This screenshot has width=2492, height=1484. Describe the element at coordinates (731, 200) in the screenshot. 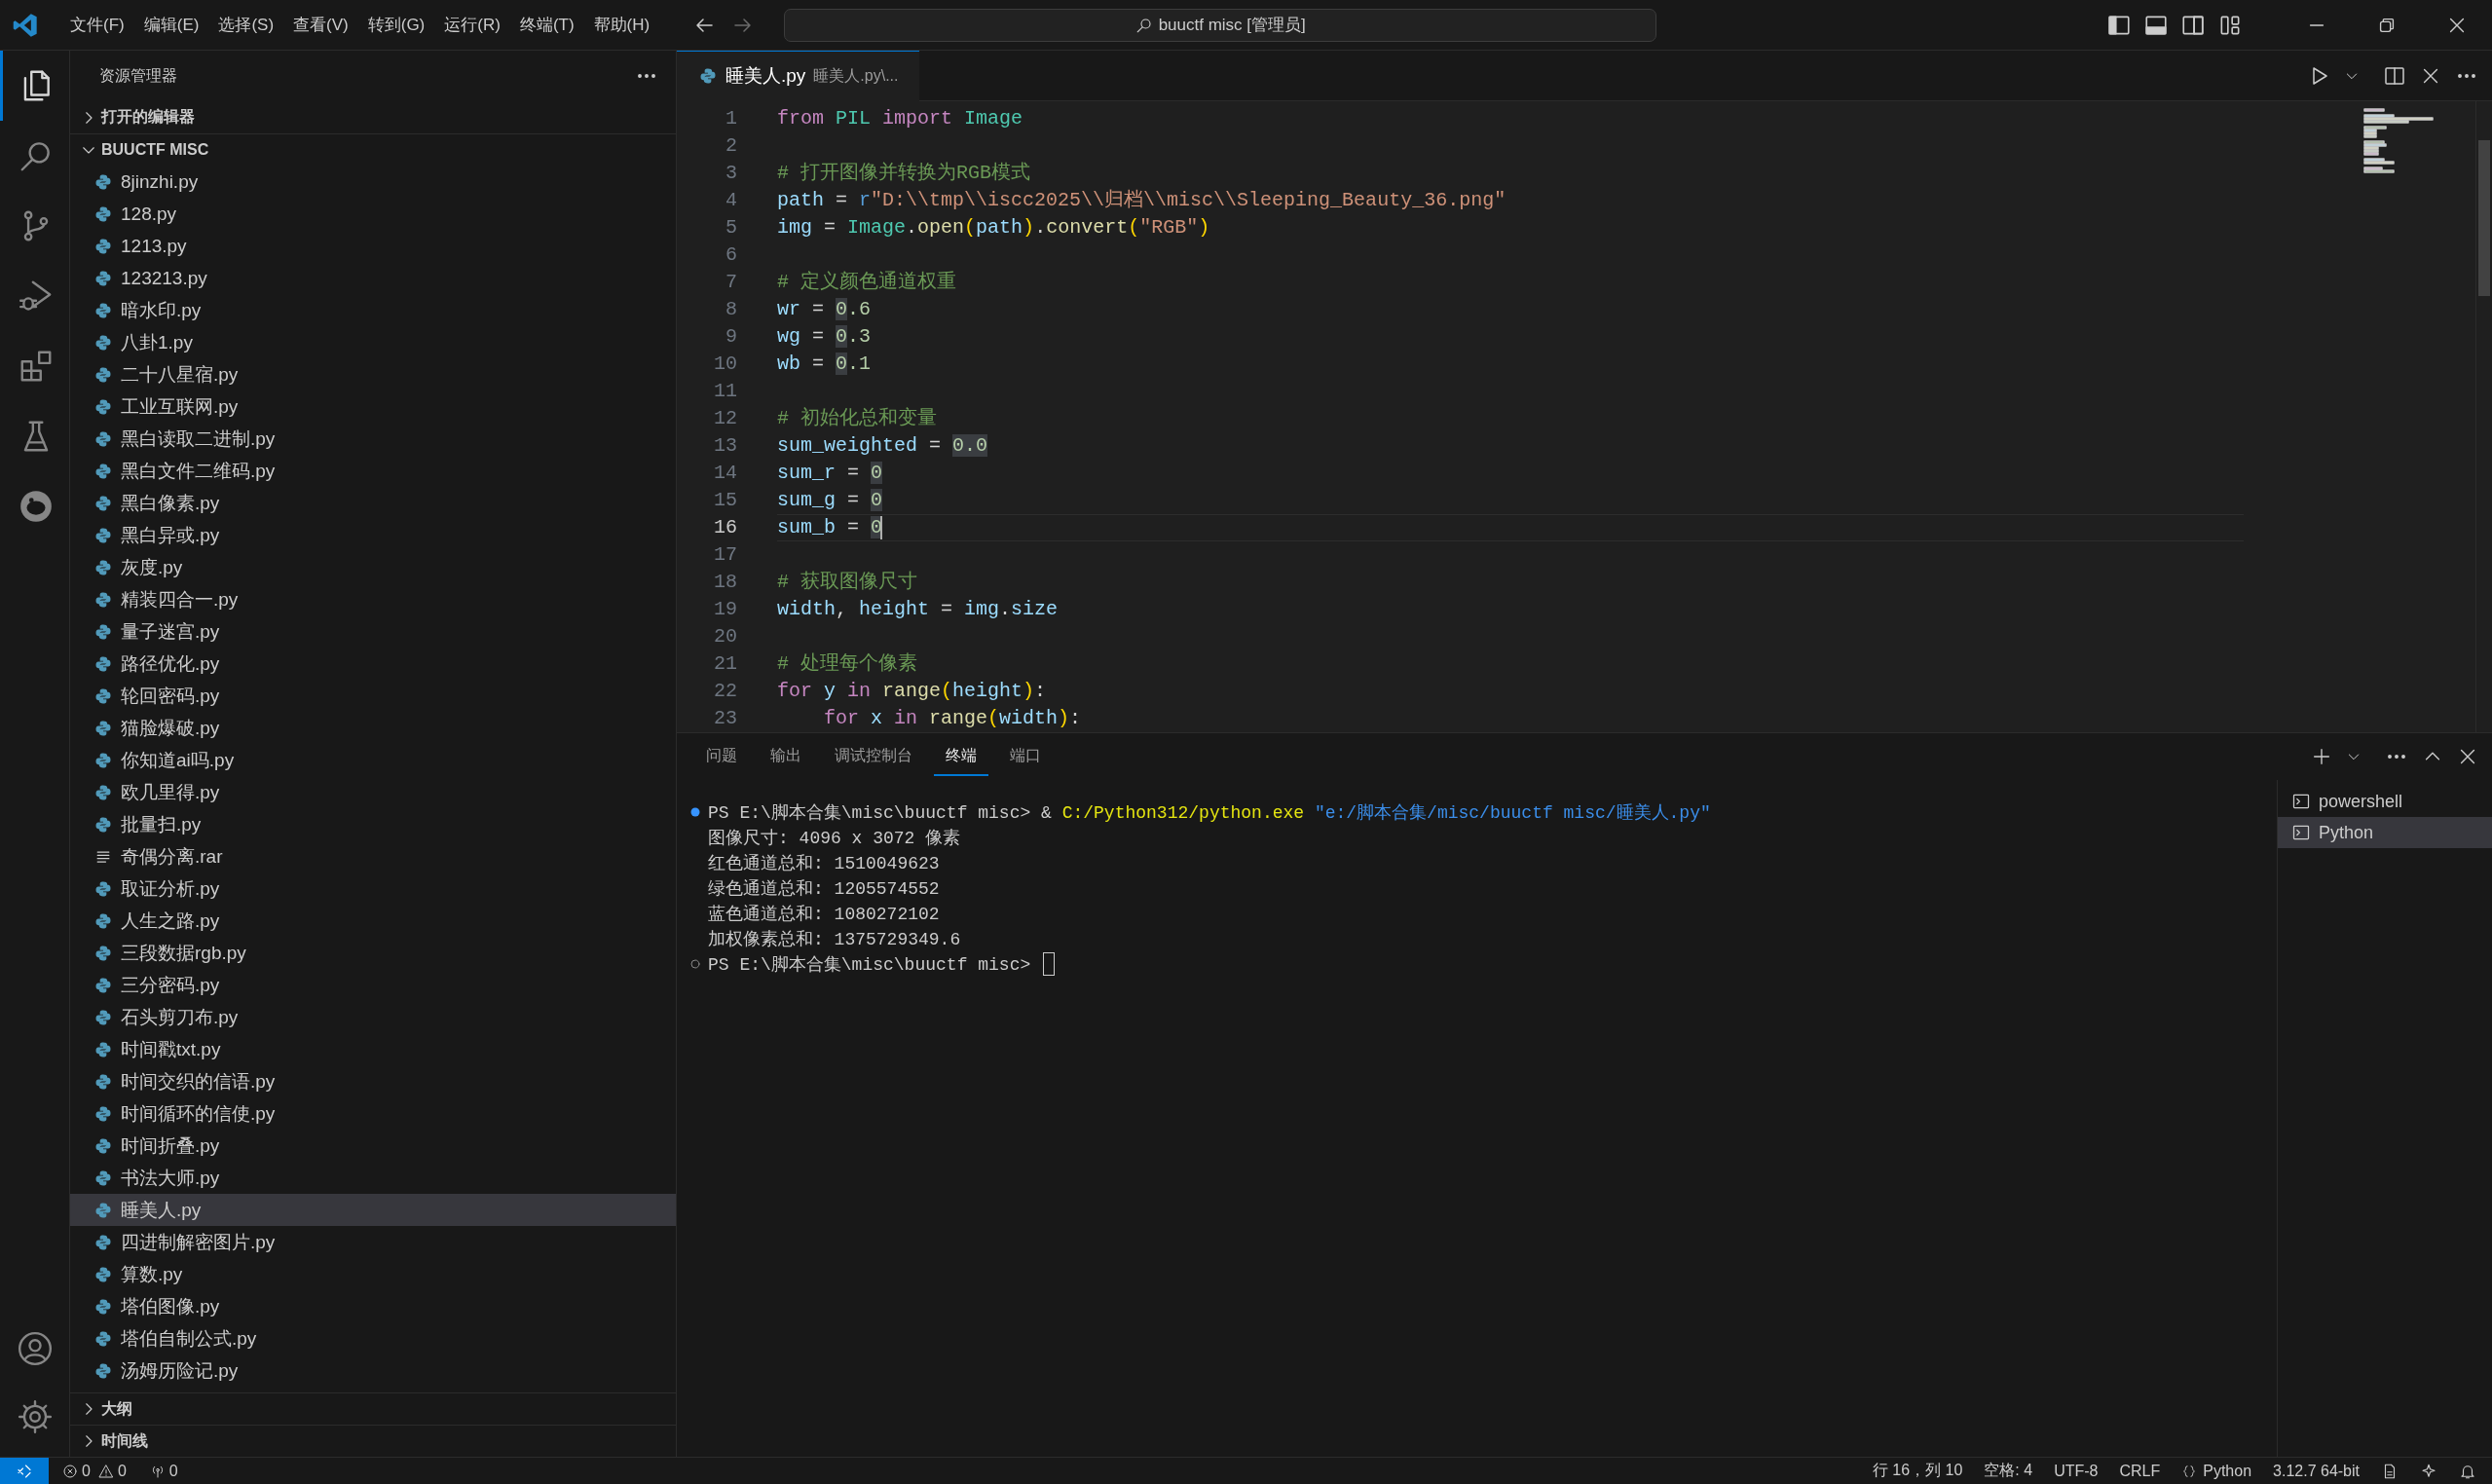

I see `line-number: 4` at that location.